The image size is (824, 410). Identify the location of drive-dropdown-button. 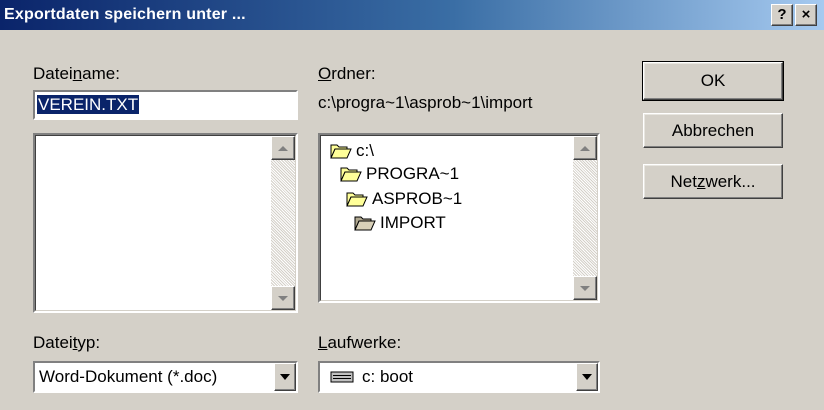
(587, 377).